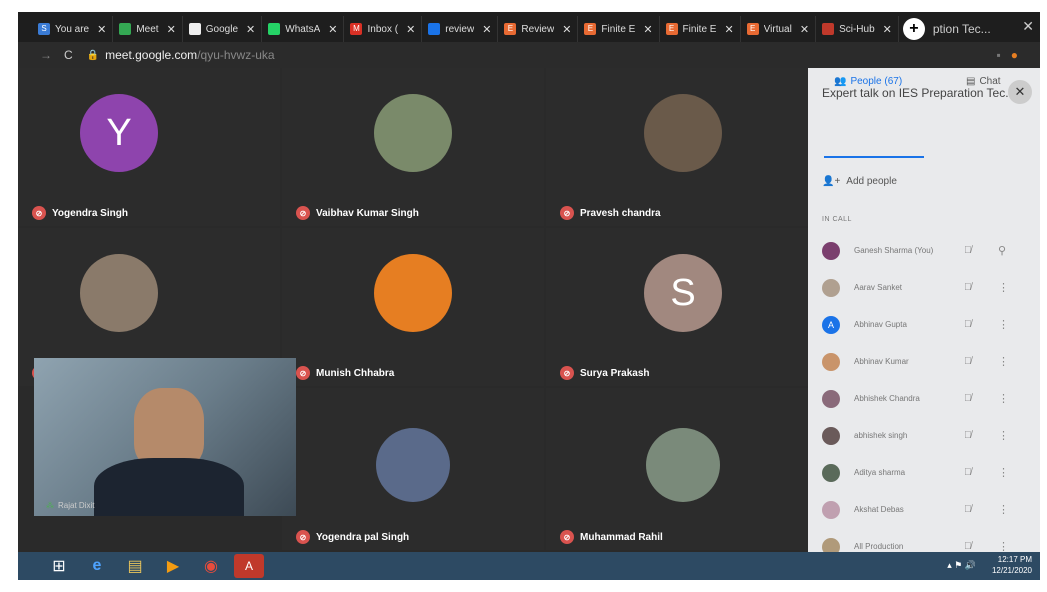 The height and width of the screenshot is (592, 1047). Describe the element at coordinates (303, 29) in the screenshot. I see `browser-tab: WhatsA ✕` at that location.